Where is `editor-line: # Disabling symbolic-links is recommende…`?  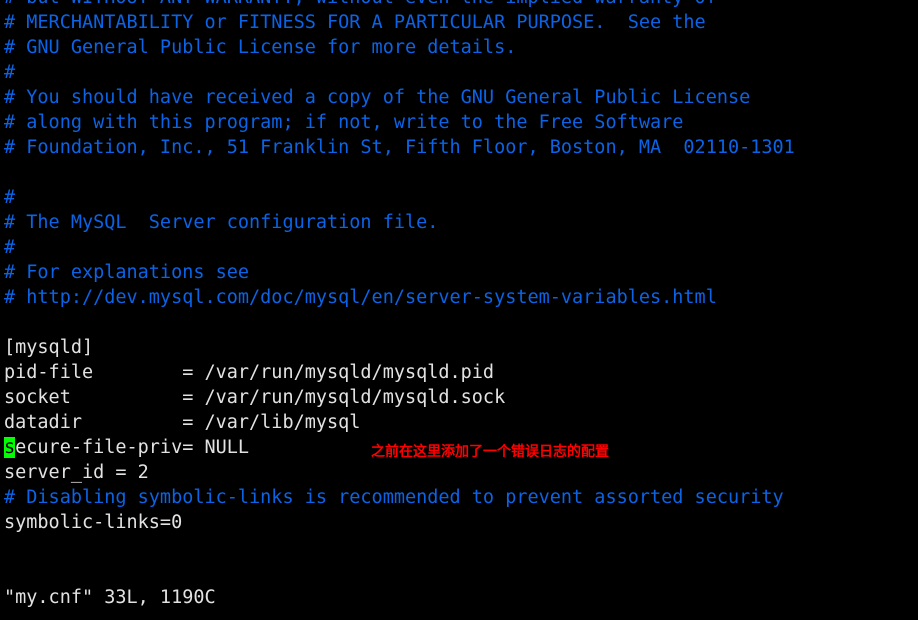
editor-line: # Disabling symbolic-links is recommende… is located at coordinates (394, 497).